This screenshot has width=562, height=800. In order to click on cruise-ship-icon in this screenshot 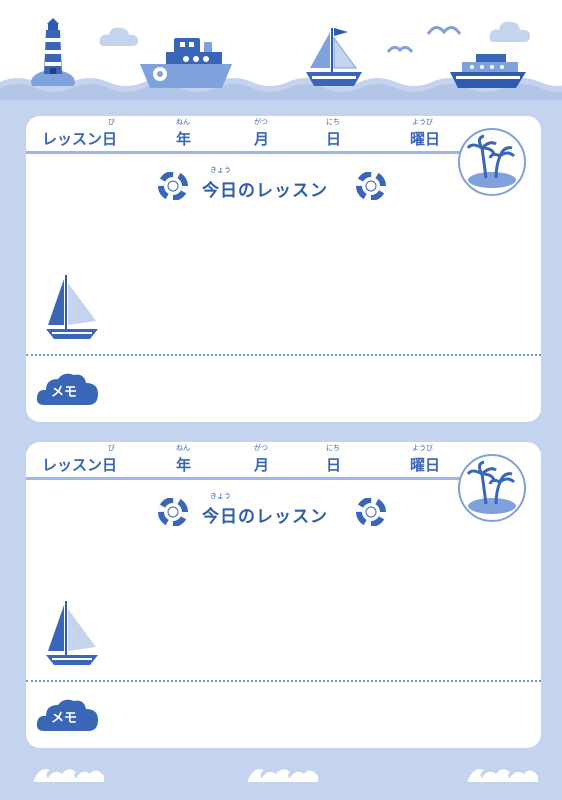, I will do `click(488, 71)`.